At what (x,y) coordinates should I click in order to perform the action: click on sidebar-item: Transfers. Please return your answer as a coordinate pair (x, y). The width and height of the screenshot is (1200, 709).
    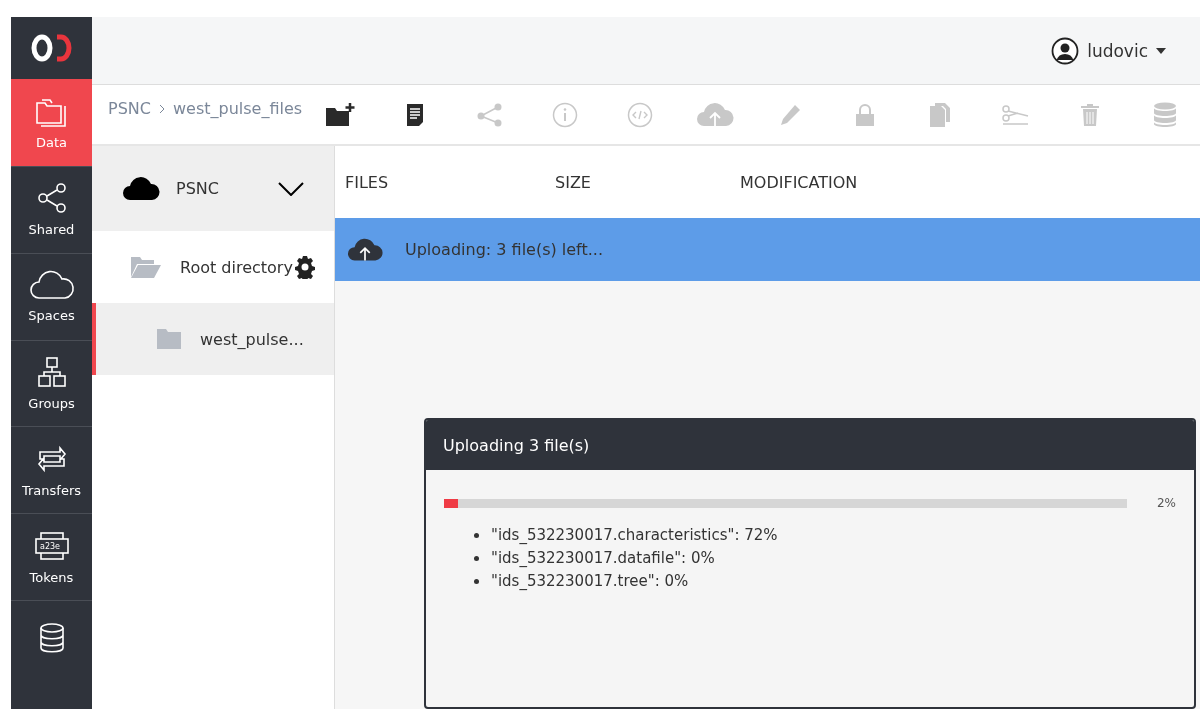
    Looking at the image, I should click on (51, 470).